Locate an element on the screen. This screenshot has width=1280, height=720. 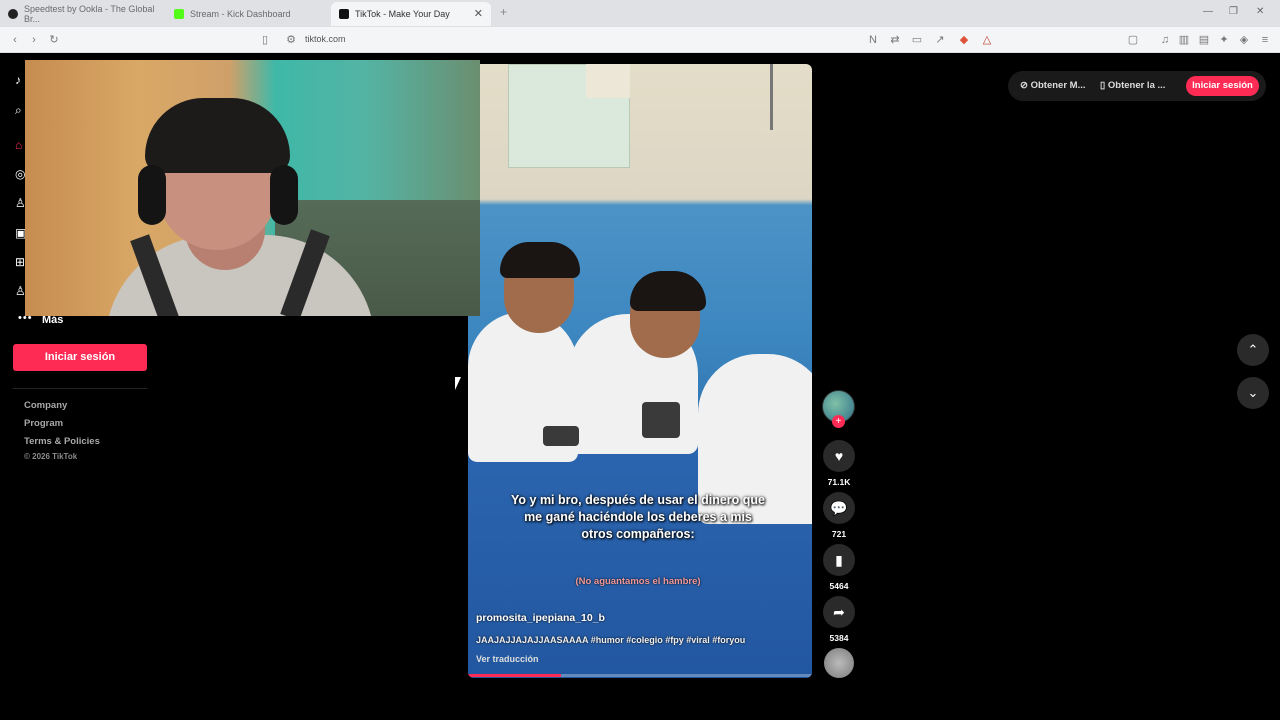
video-progress-bar is located at coordinates (640, 675).